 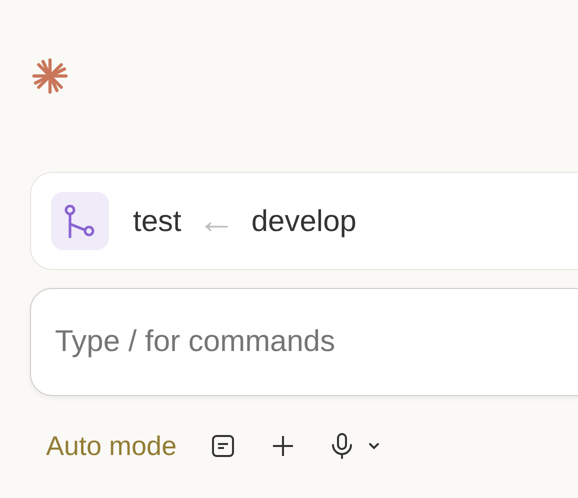 What do you see at coordinates (157, 222) in the screenshot?
I see `target-branch: test` at bounding box center [157, 222].